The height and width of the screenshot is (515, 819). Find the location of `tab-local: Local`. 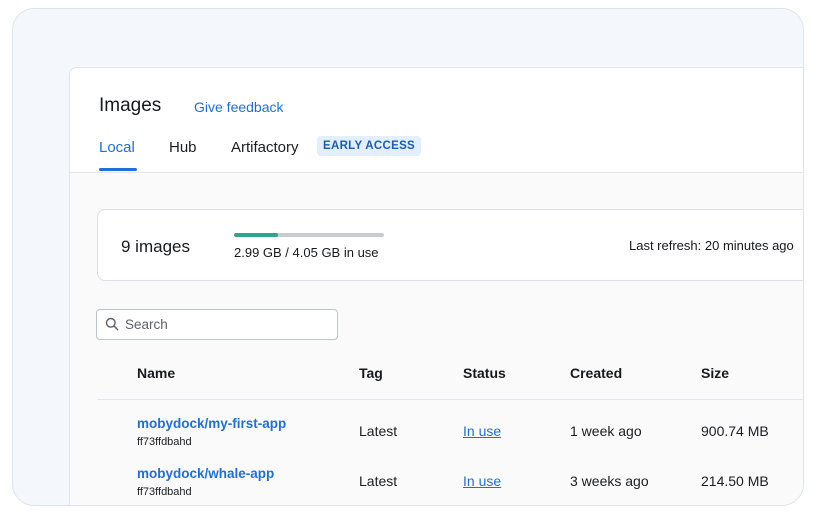

tab-local: Local is located at coordinates (117, 147).